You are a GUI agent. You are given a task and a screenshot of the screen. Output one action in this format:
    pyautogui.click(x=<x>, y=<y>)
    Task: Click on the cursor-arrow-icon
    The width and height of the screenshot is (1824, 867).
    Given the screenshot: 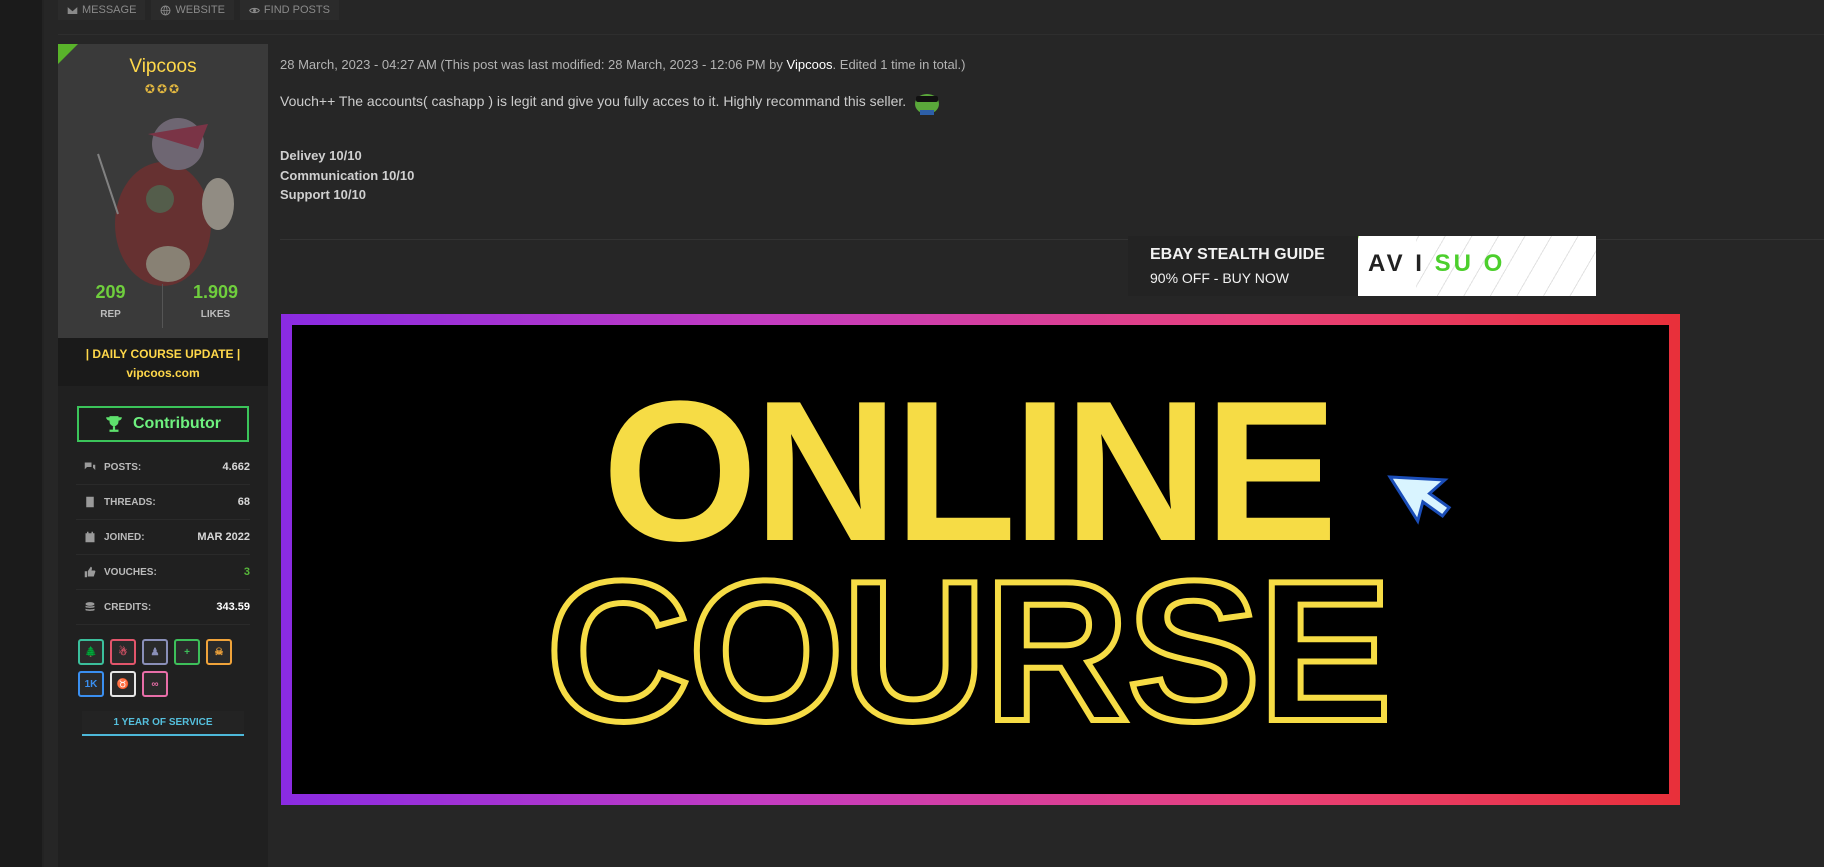 What is the action you would take?
    pyautogui.click(x=1419, y=500)
    